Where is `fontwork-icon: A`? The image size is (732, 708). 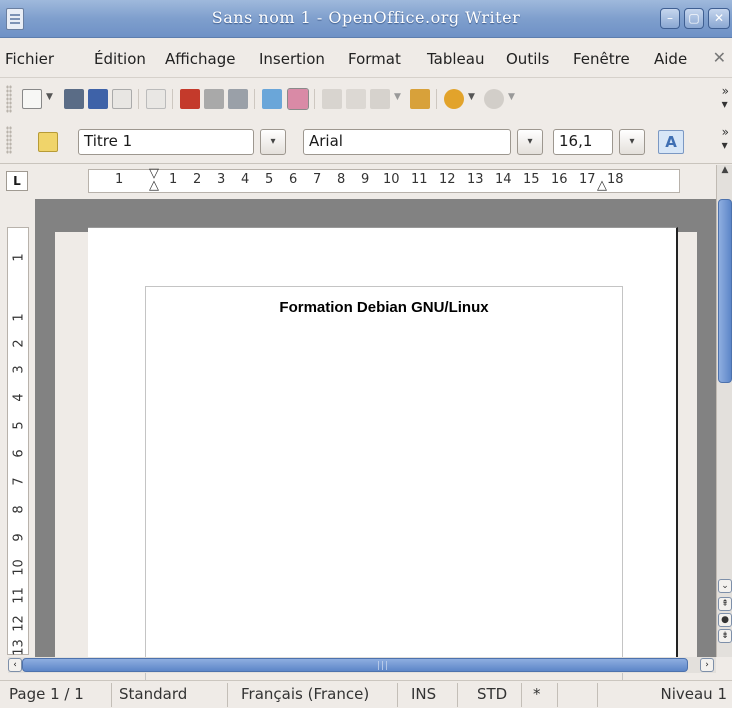
fontwork-icon: A is located at coordinates (671, 142).